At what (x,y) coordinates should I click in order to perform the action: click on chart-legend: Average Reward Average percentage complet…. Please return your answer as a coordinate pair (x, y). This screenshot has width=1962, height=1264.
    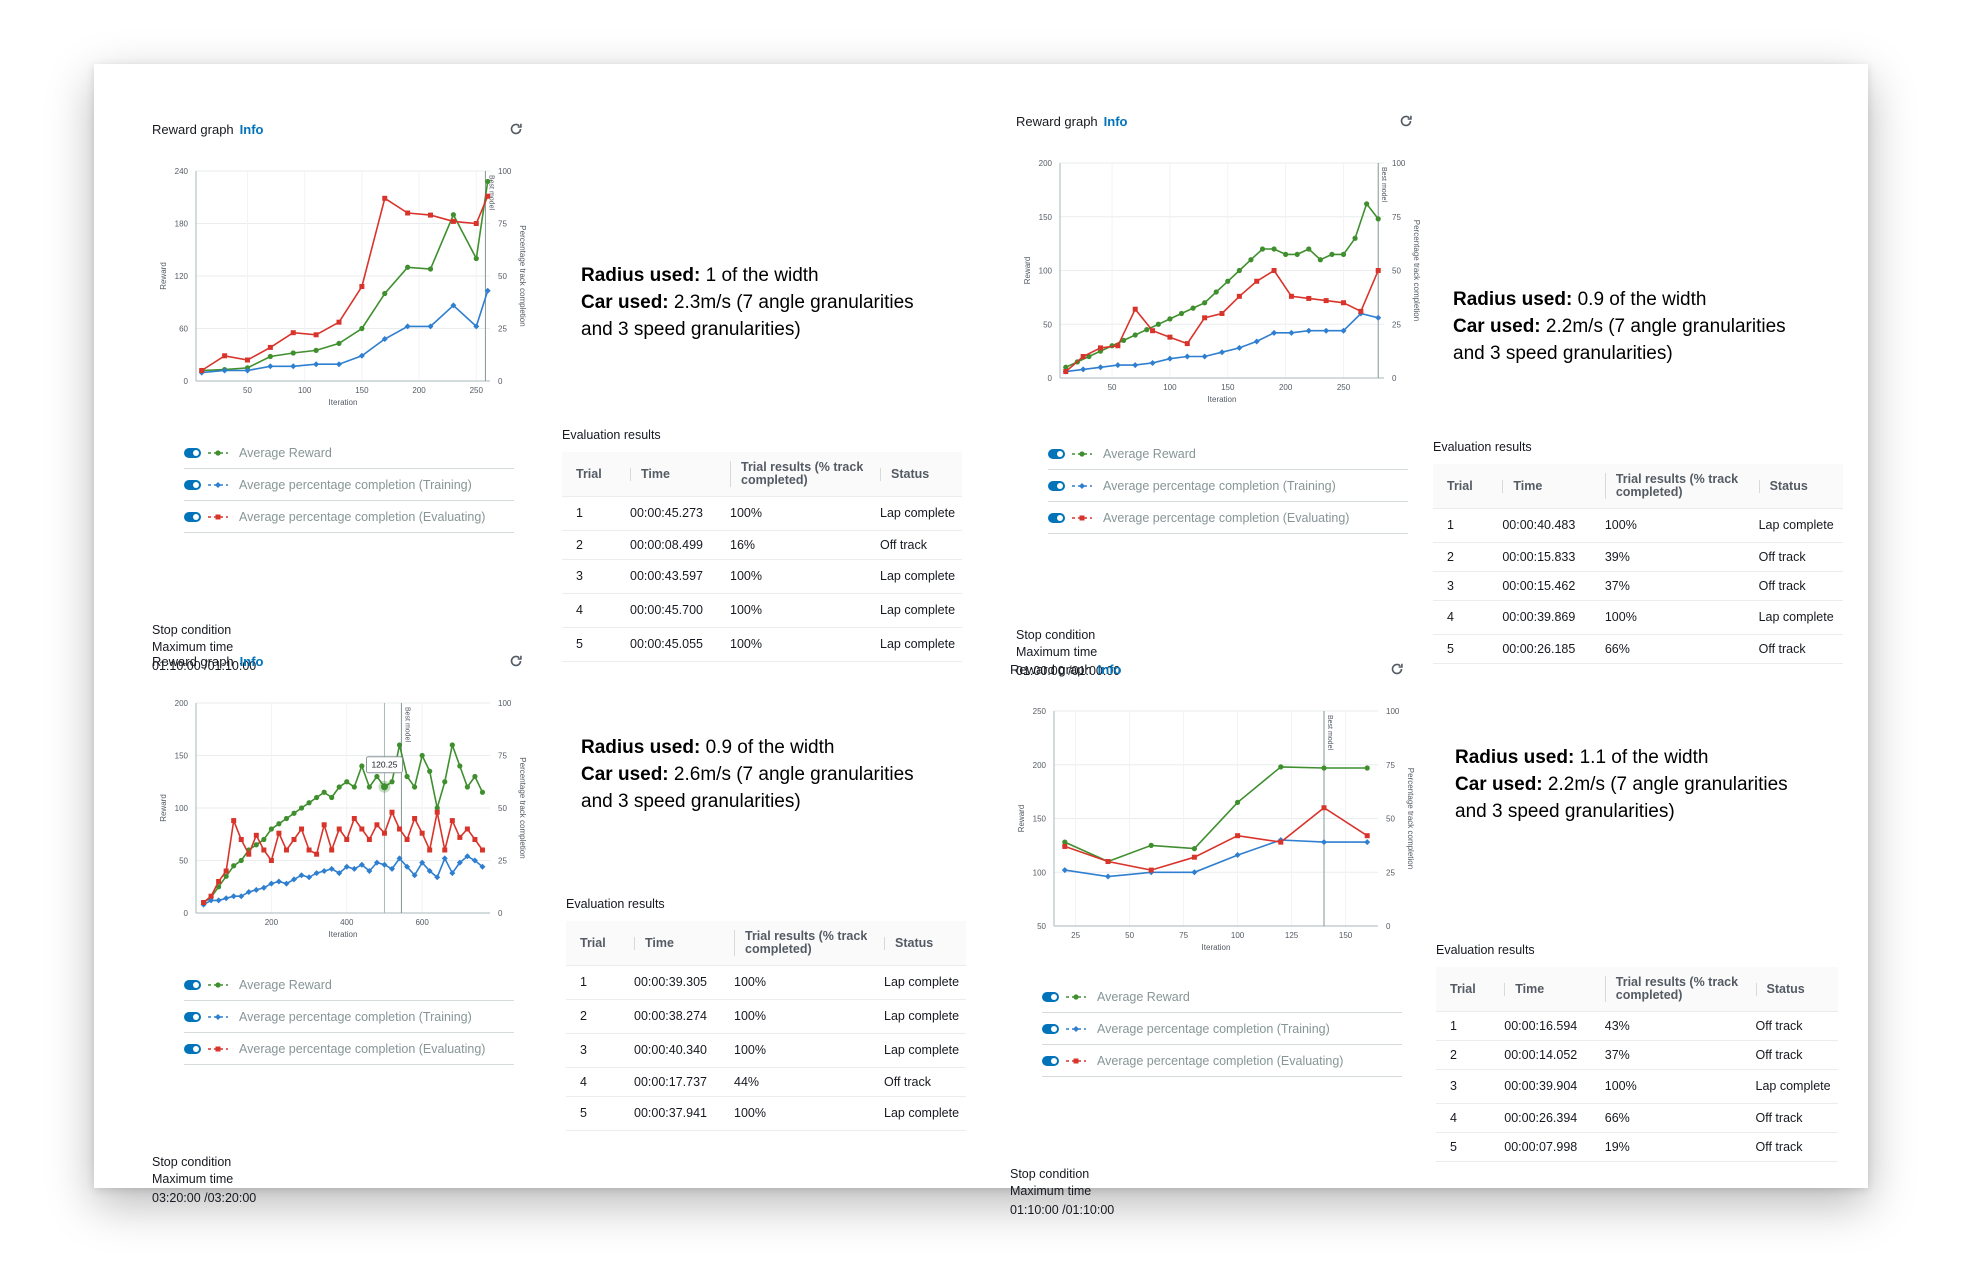
    Looking at the image, I should click on (1228, 486).